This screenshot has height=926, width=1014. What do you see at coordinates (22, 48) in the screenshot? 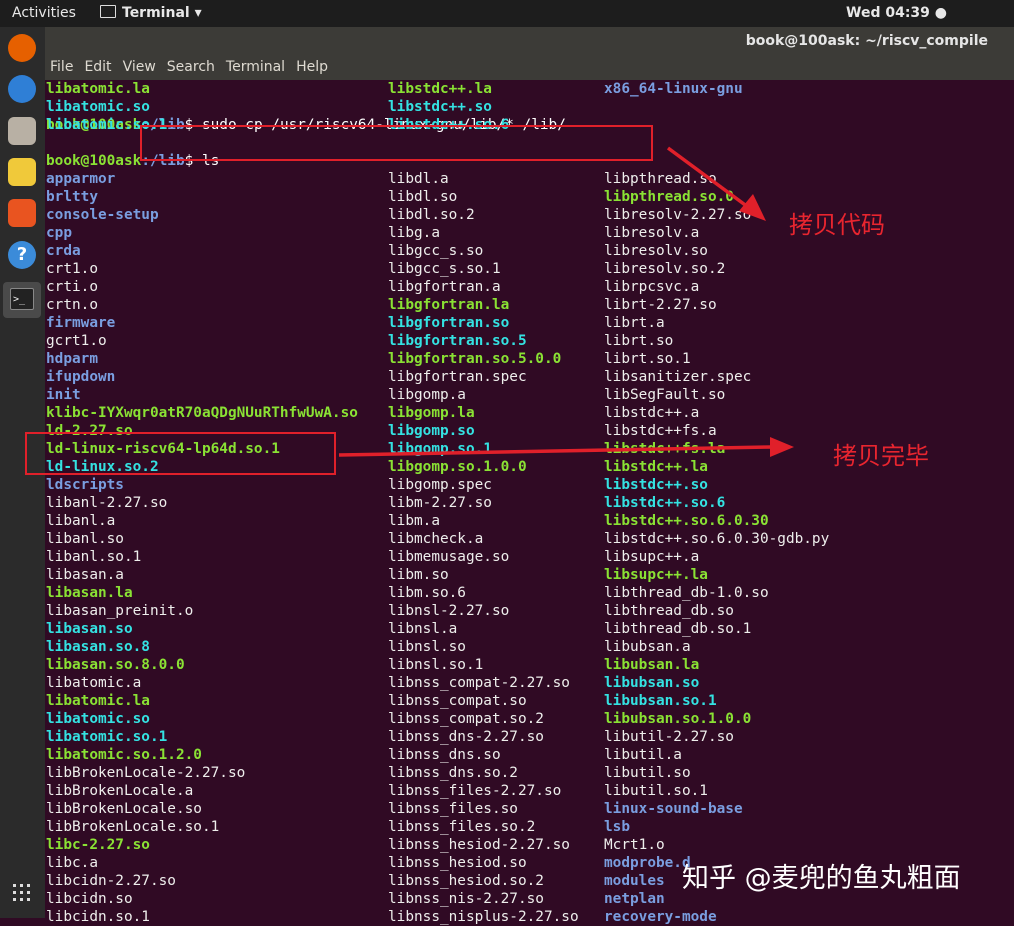
I see `firefox-icon` at bounding box center [22, 48].